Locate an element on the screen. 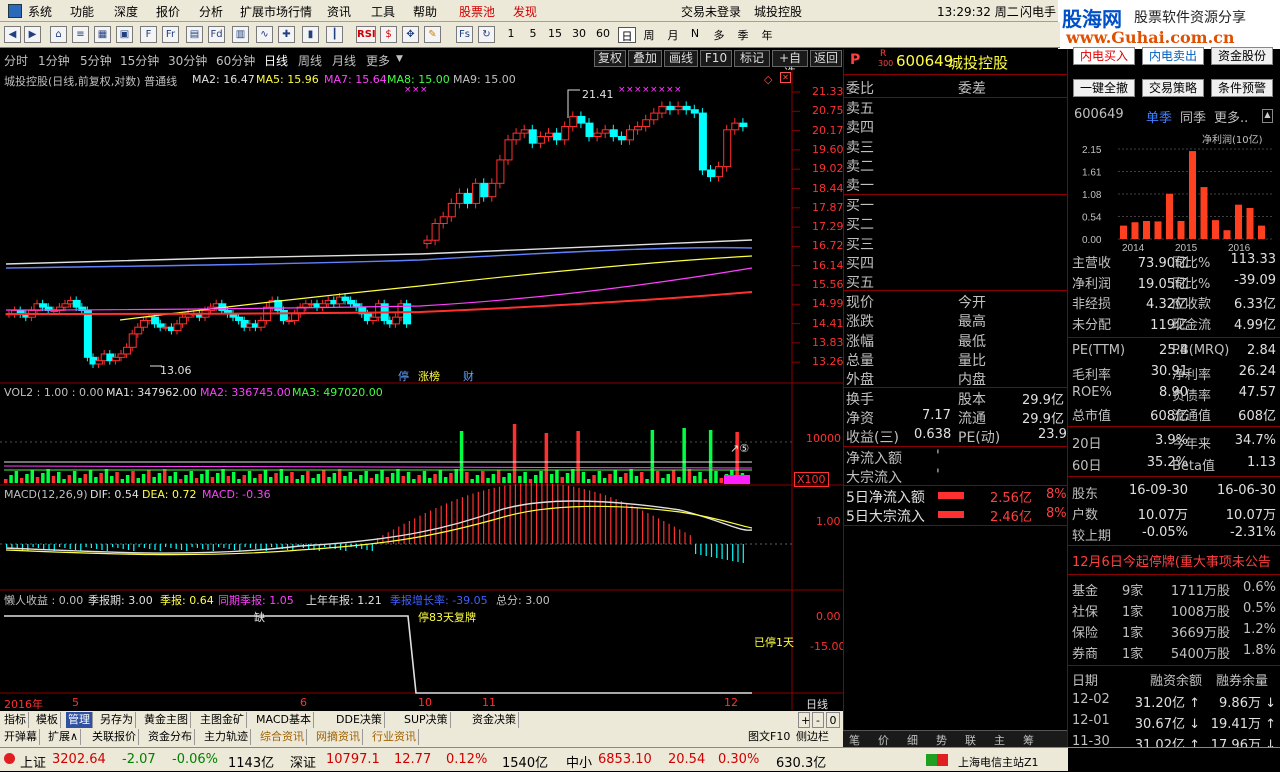  tab-9: 资金决策 is located at coordinates (494, 720).